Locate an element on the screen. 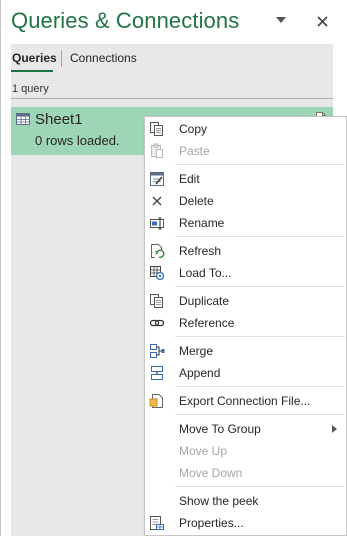  append-icon is located at coordinates (157, 373).